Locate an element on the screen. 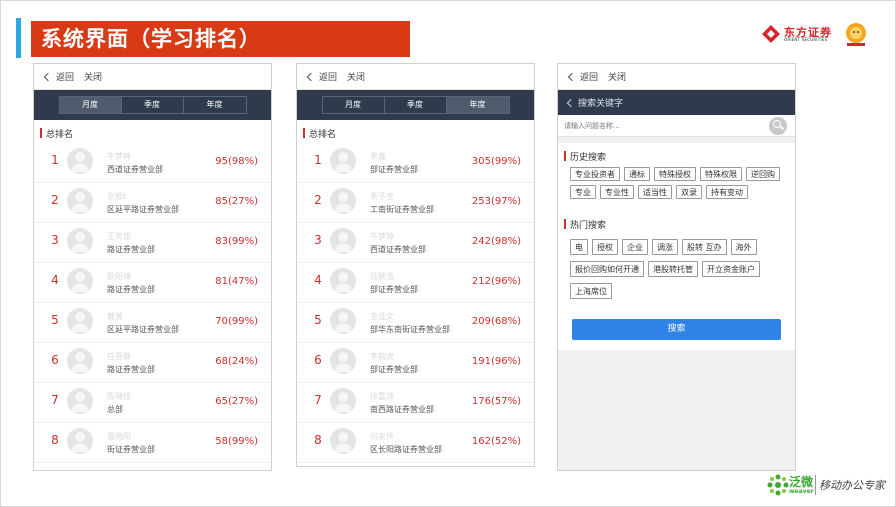 The width and height of the screenshot is (896, 507). search-header-title: 搜索关键字 is located at coordinates (601, 104).